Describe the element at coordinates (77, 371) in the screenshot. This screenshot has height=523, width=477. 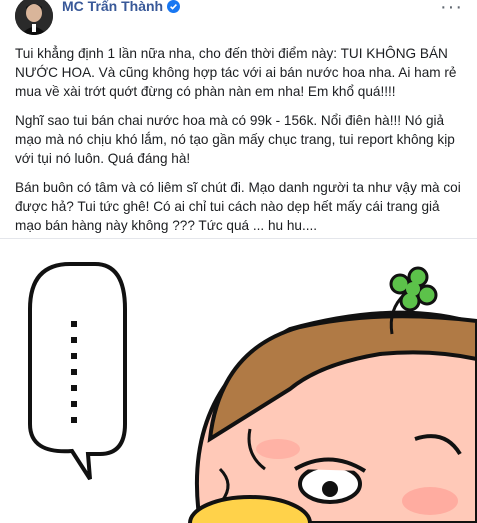
I see `speech-bubble-icon` at that location.